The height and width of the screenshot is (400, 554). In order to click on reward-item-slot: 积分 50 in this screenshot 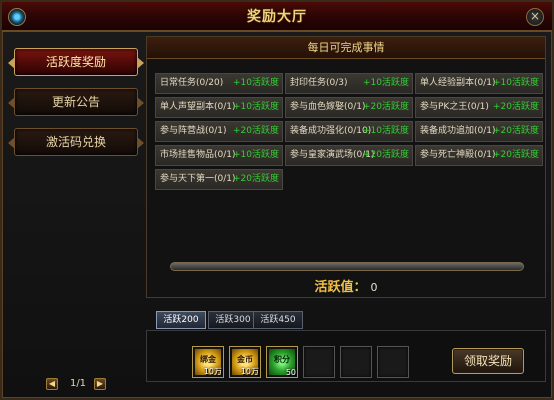, I will do `click(282, 362)`.